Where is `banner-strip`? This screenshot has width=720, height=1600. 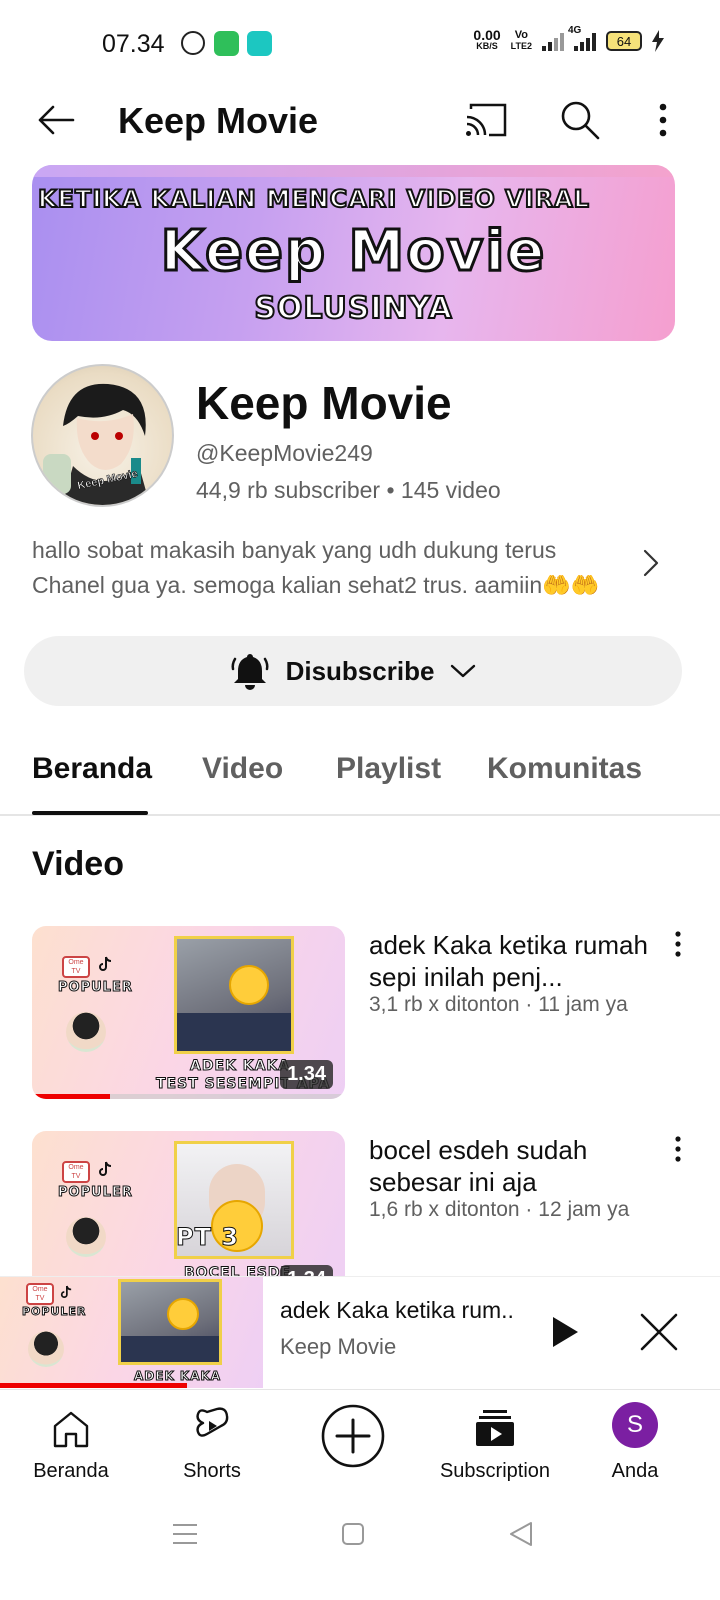
banner-strip is located at coordinates (353, 171).